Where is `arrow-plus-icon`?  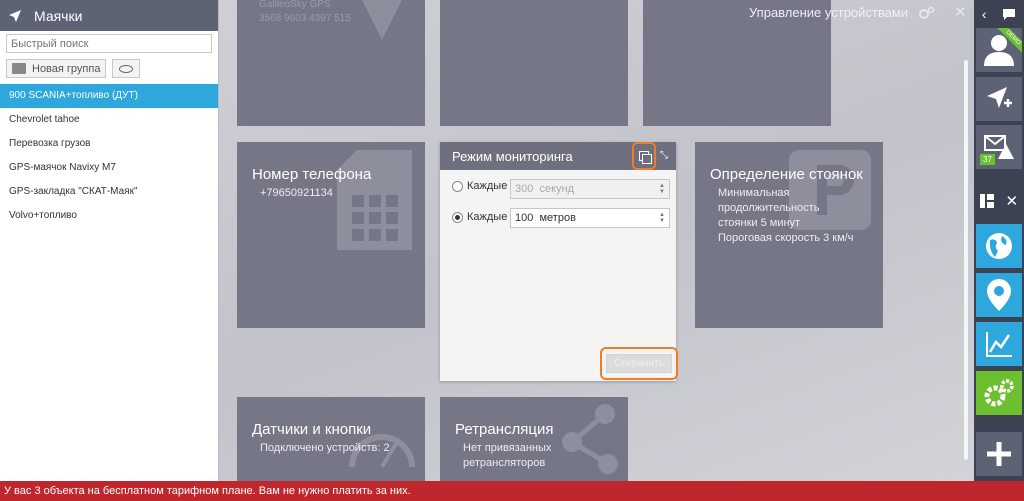 arrow-plus-icon is located at coordinates (999, 97).